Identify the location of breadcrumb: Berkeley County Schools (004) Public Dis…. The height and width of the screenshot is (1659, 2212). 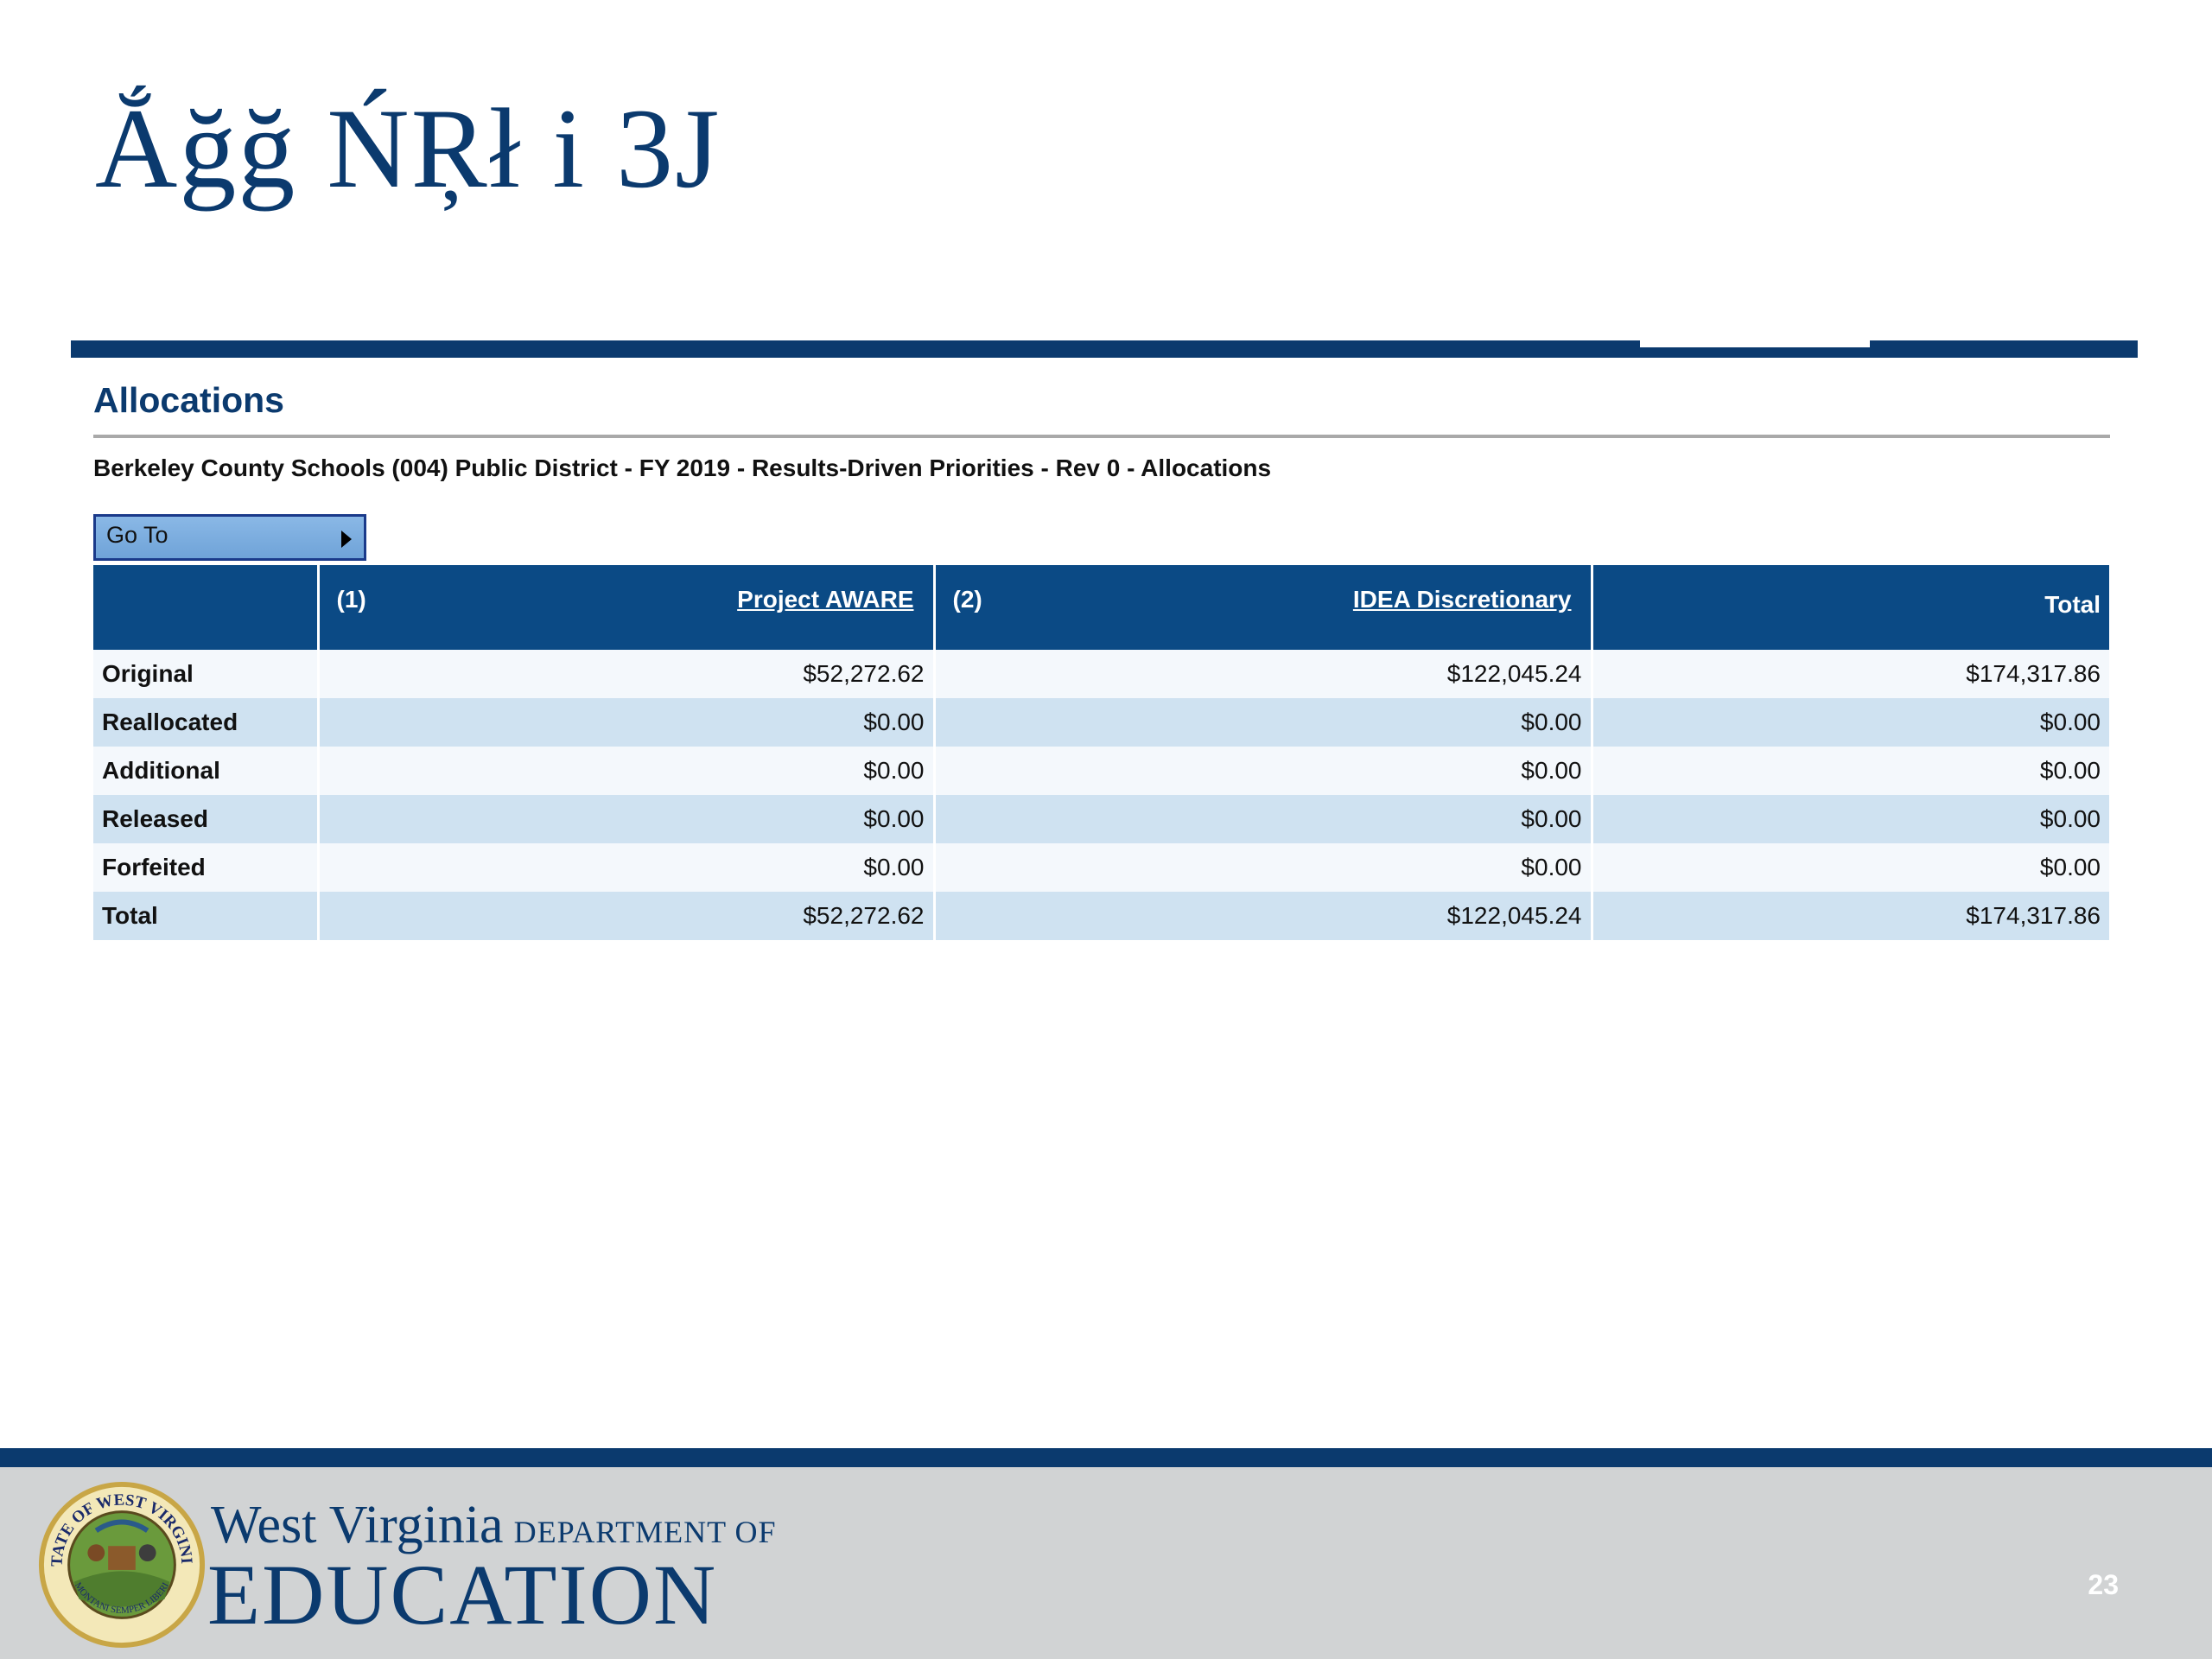
(682, 467).